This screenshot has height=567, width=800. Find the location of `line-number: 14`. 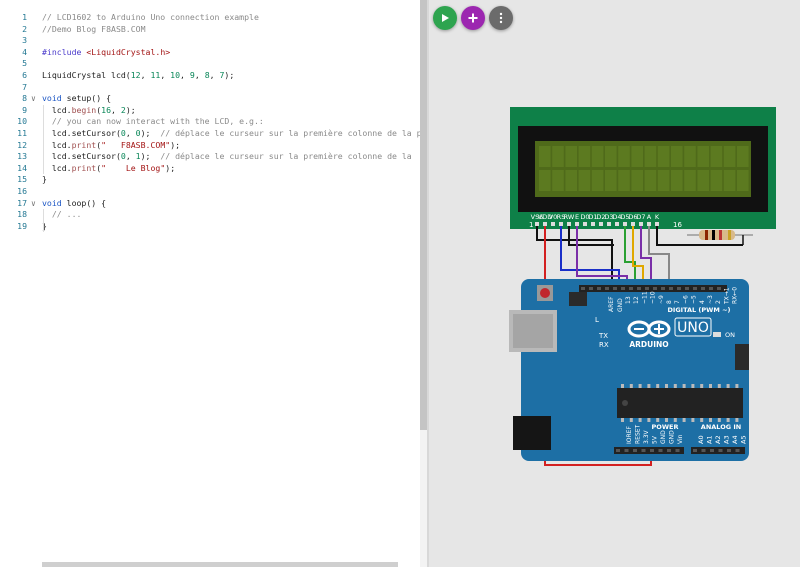

line-number: 14 is located at coordinates (22, 167).